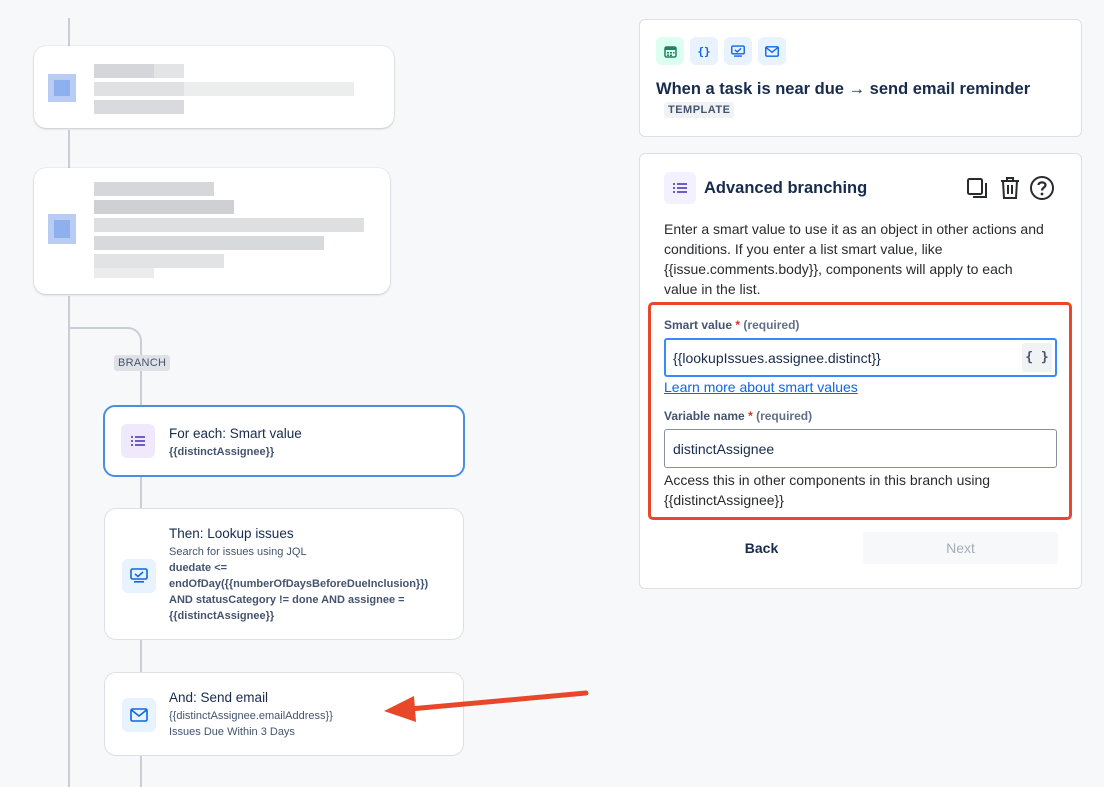  Describe the element at coordinates (978, 188) in the screenshot. I see `duplicate-icon` at that location.